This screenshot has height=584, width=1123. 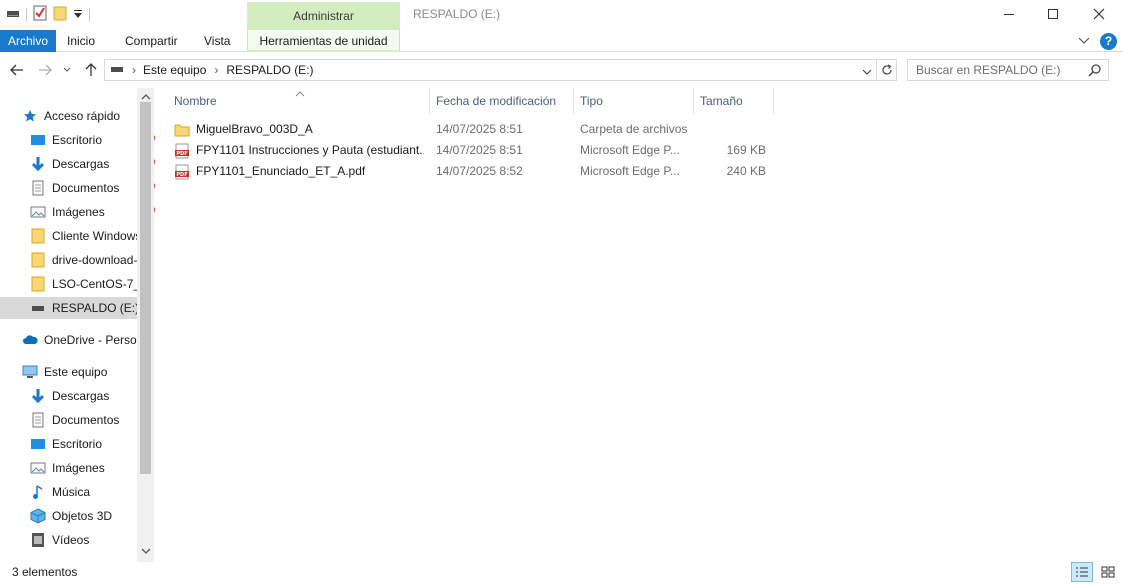 I want to click on arrow-left-icon, so click(x=16, y=70).